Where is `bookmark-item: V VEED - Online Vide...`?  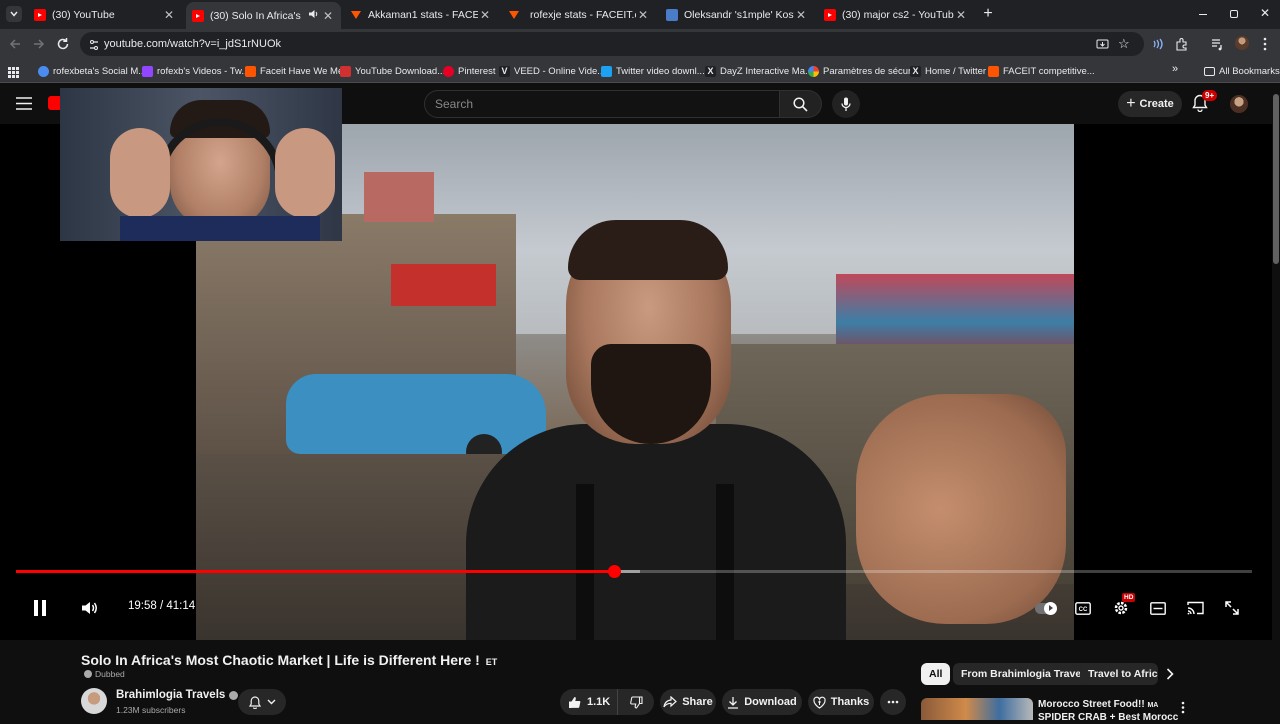
bookmark-item: V VEED - Online Vide... is located at coordinates (552, 71).